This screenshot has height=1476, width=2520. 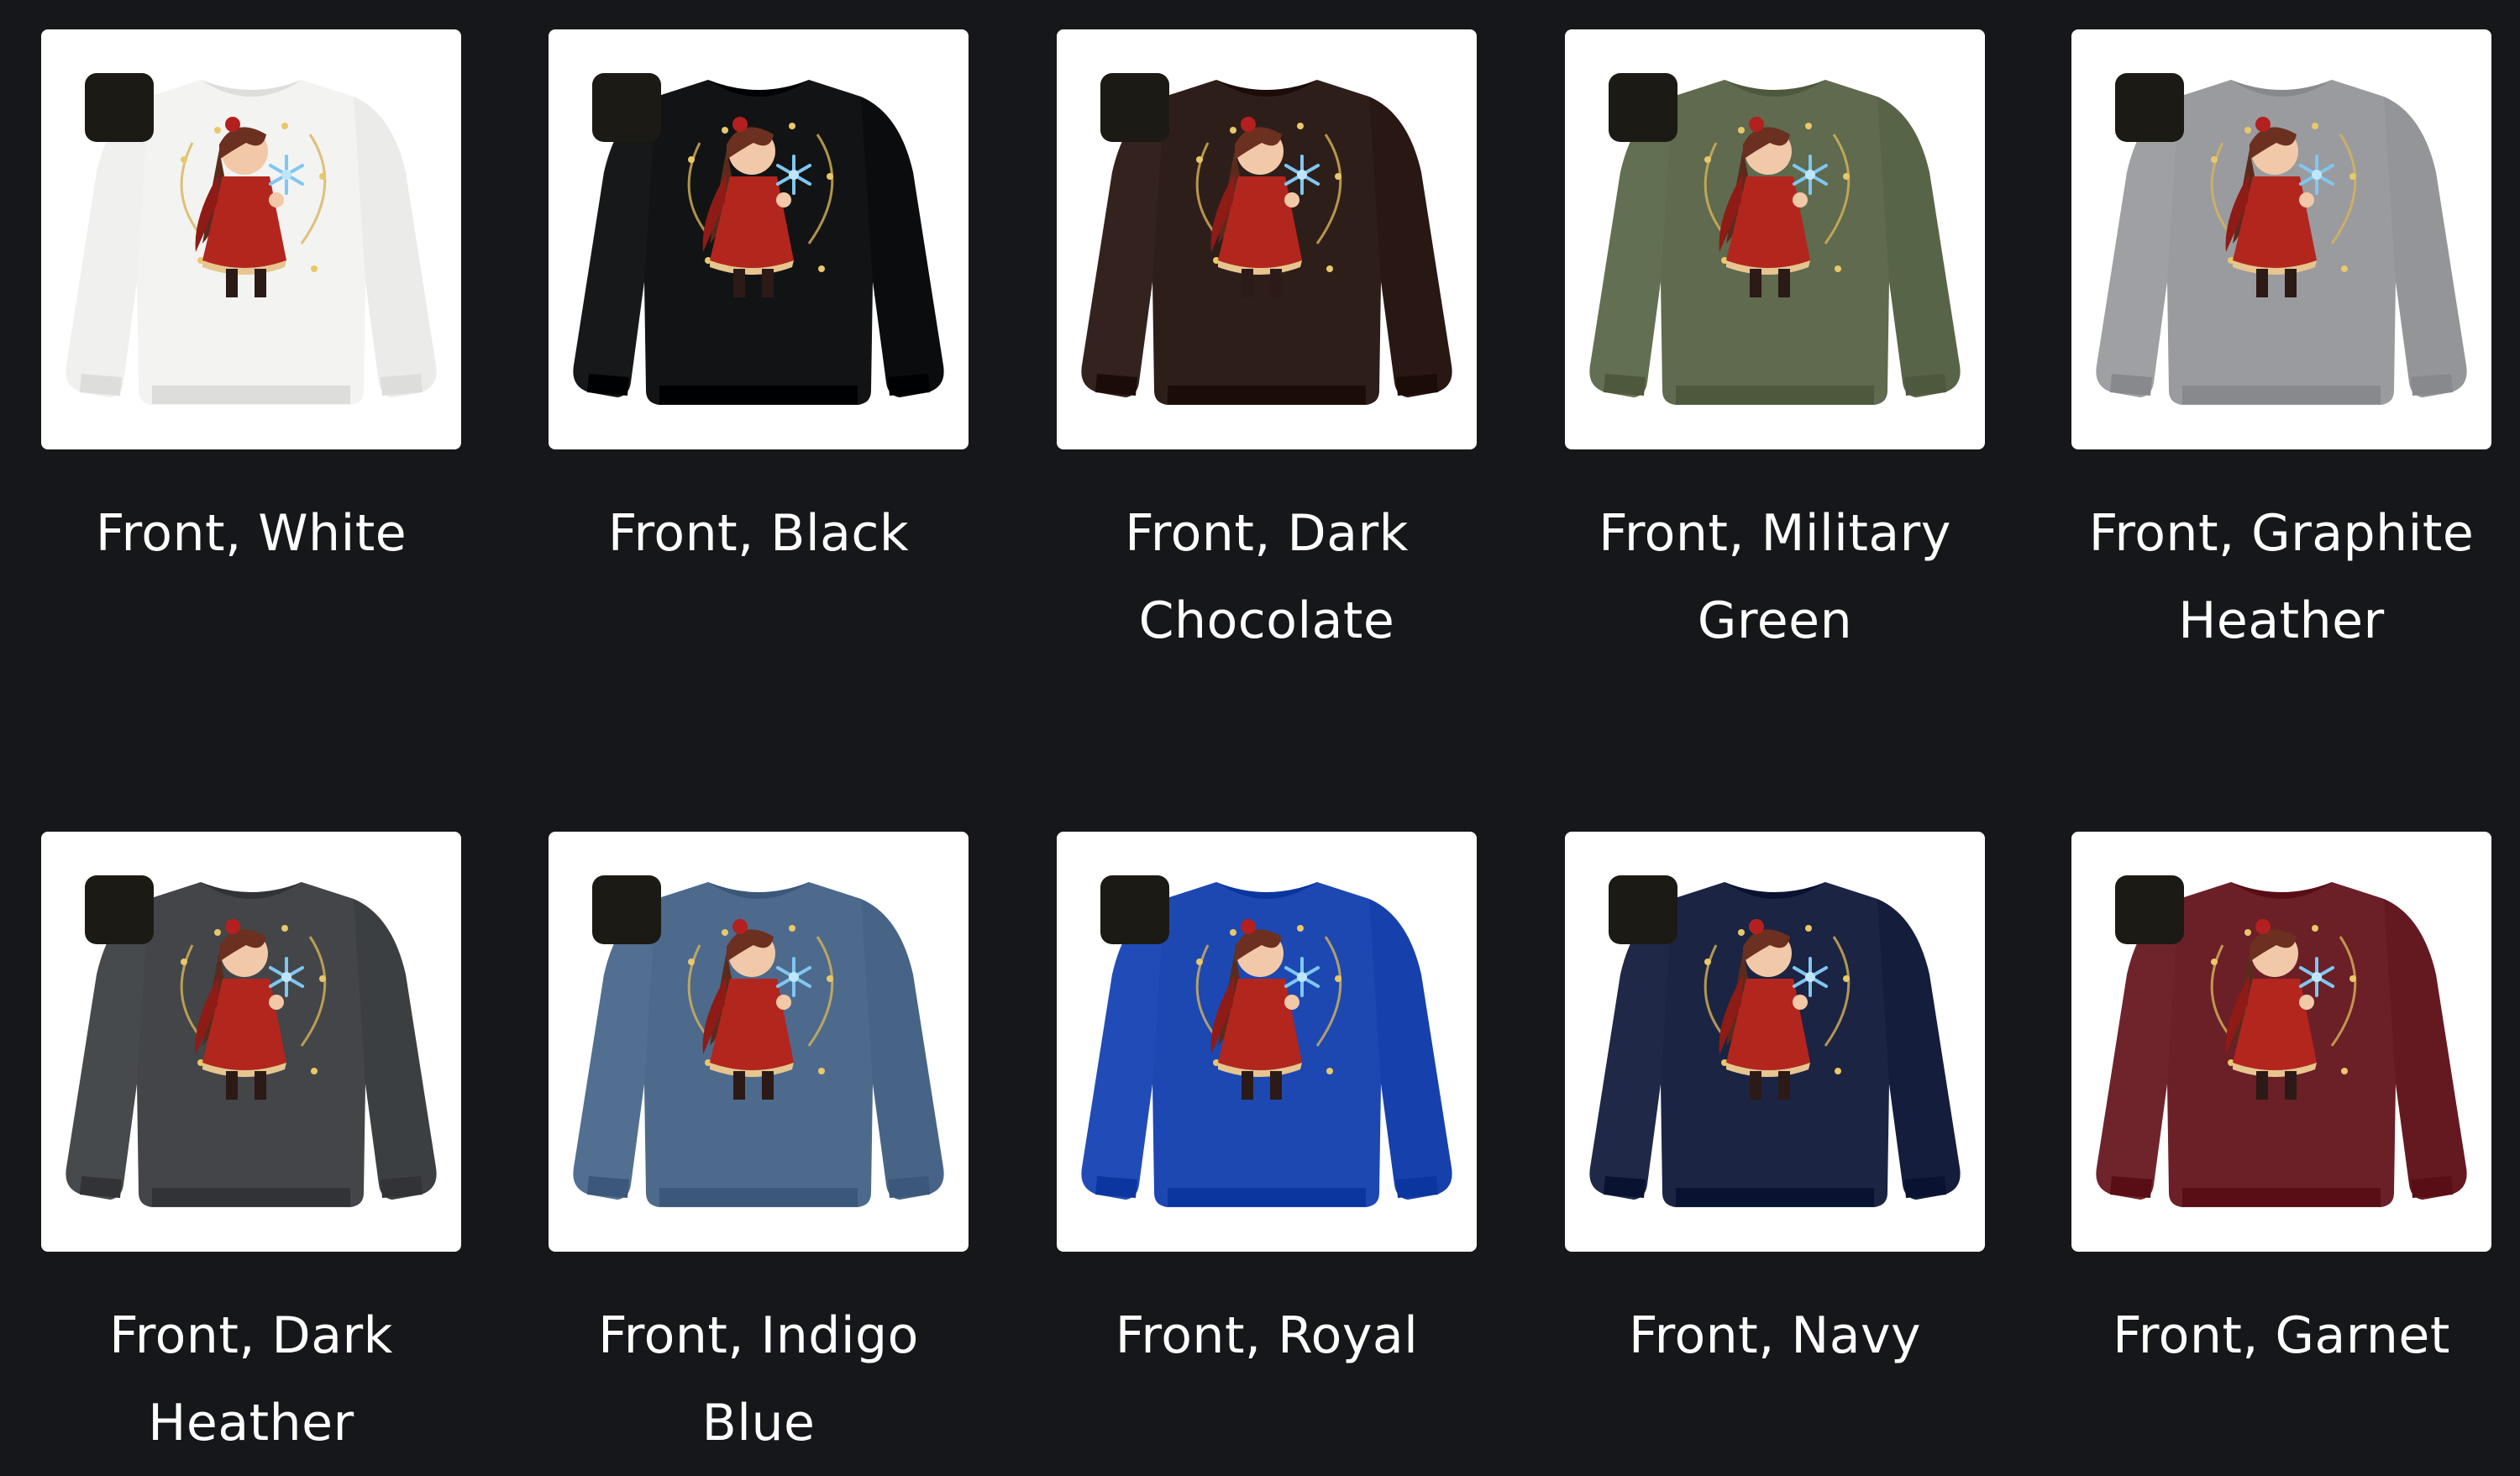 What do you see at coordinates (1775, 577) in the screenshot?
I see `variant-label: Front, Military Green` at bounding box center [1775, 577].